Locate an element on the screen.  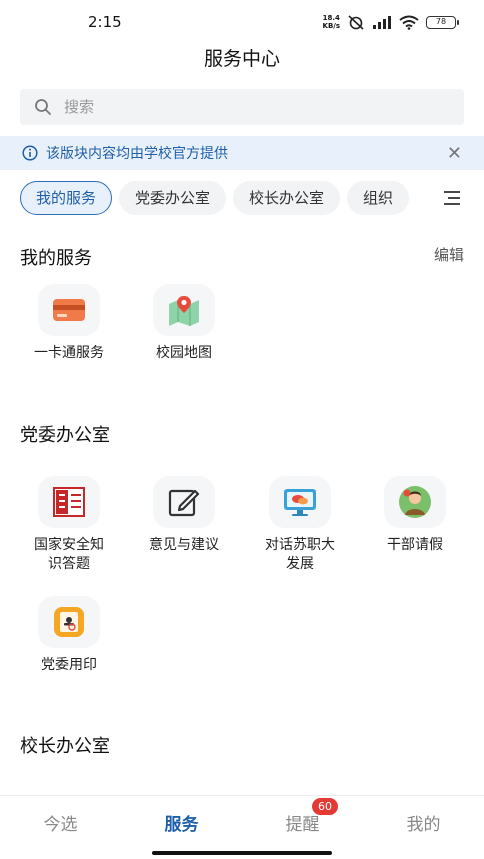
tab-president-office: 校长办公室 is located at coordinates (287, 198).